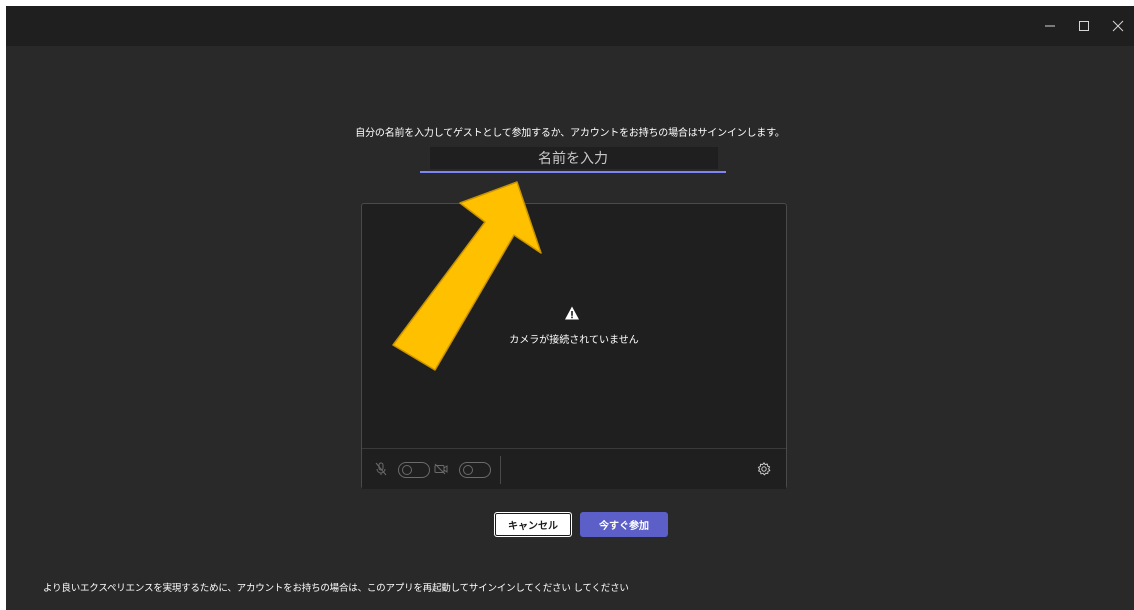 Image resolution: width=1134 pixels, height=610 pixels. What do you see at coordinates (468, 470) in the screenshot?
I see `camera-toggle-knob` at bounding box center [468, 470].